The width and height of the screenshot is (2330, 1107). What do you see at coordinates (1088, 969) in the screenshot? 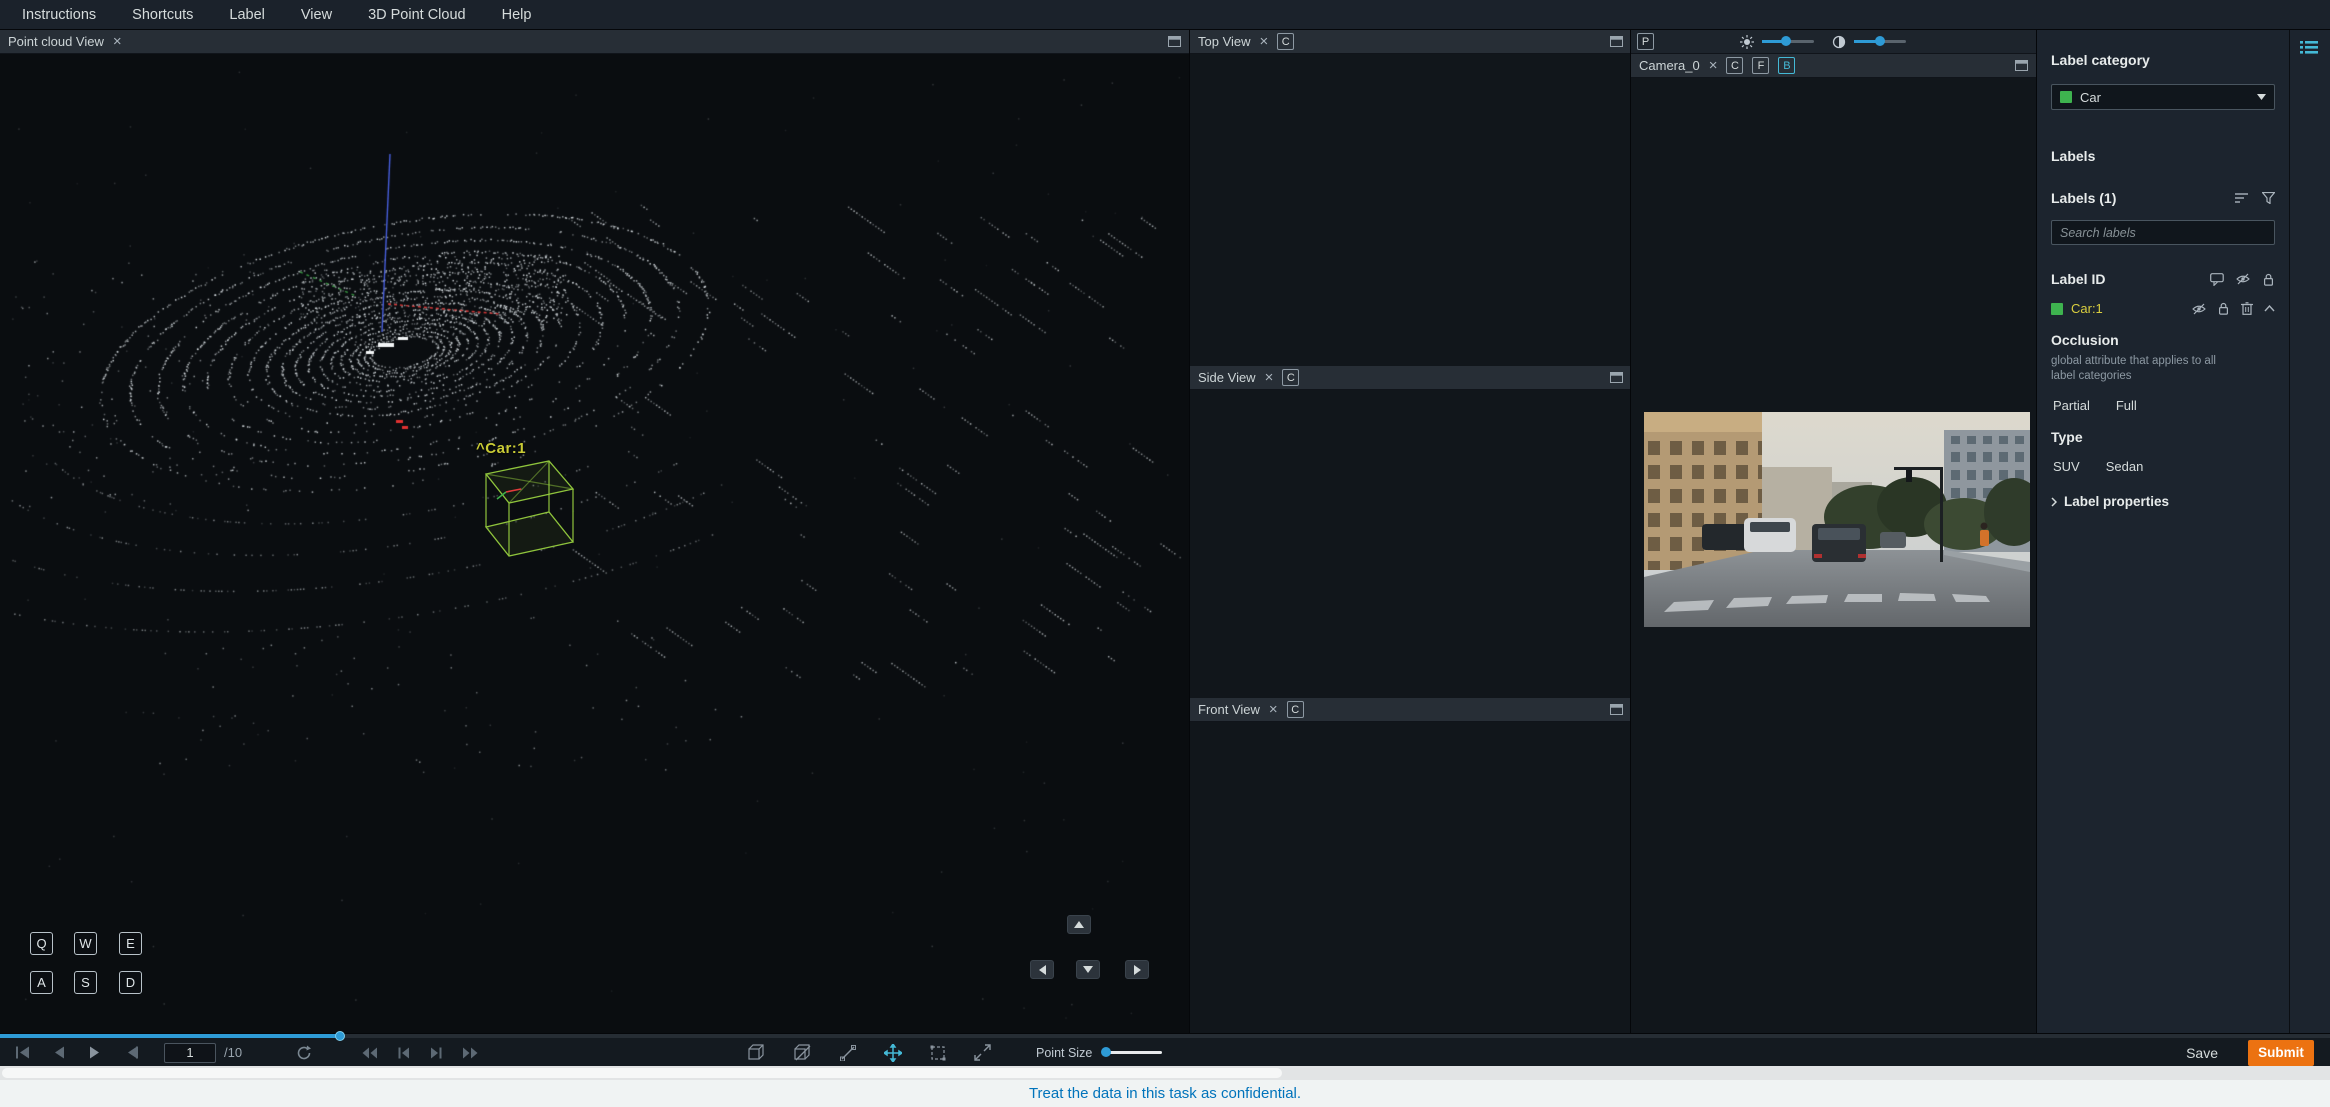
I see `pan-down-button` at bounding box center [1088, 969].